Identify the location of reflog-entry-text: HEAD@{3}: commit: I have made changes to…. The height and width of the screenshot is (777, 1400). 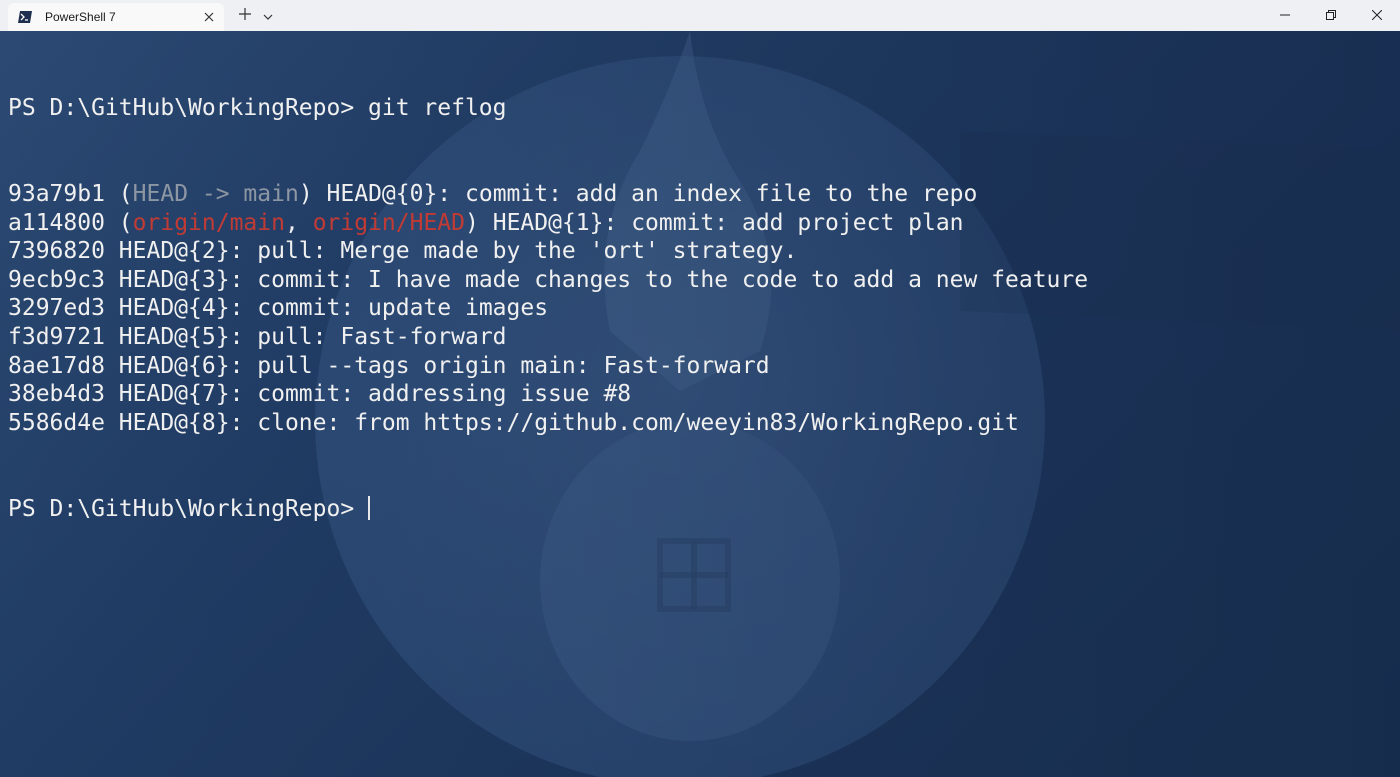
(603, 279).